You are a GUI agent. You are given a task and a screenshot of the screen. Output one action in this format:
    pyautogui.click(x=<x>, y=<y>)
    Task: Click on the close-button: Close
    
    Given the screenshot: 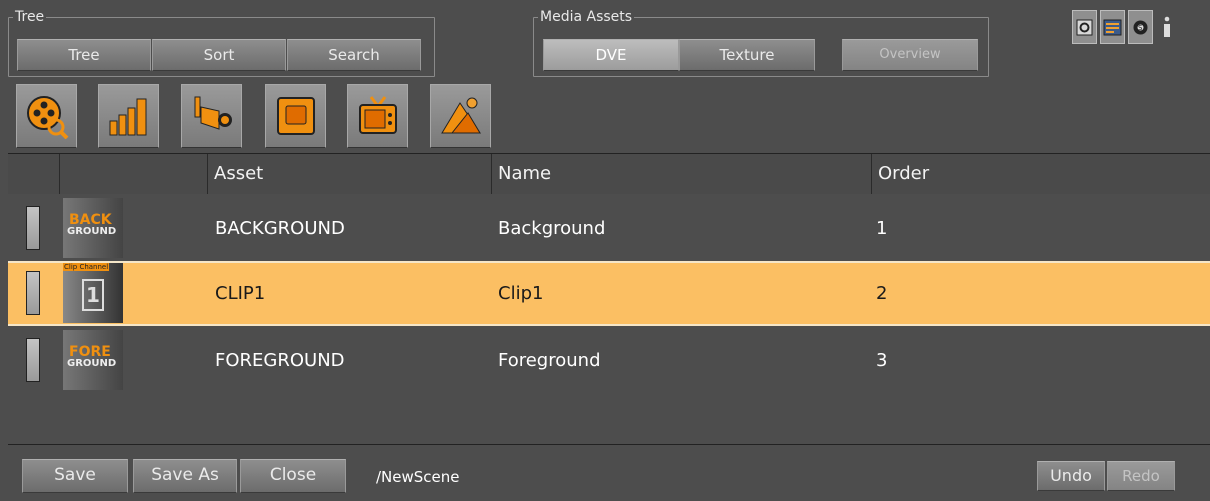 What is the action you would take?
    pyautogui.click(x=293, y=476)
    